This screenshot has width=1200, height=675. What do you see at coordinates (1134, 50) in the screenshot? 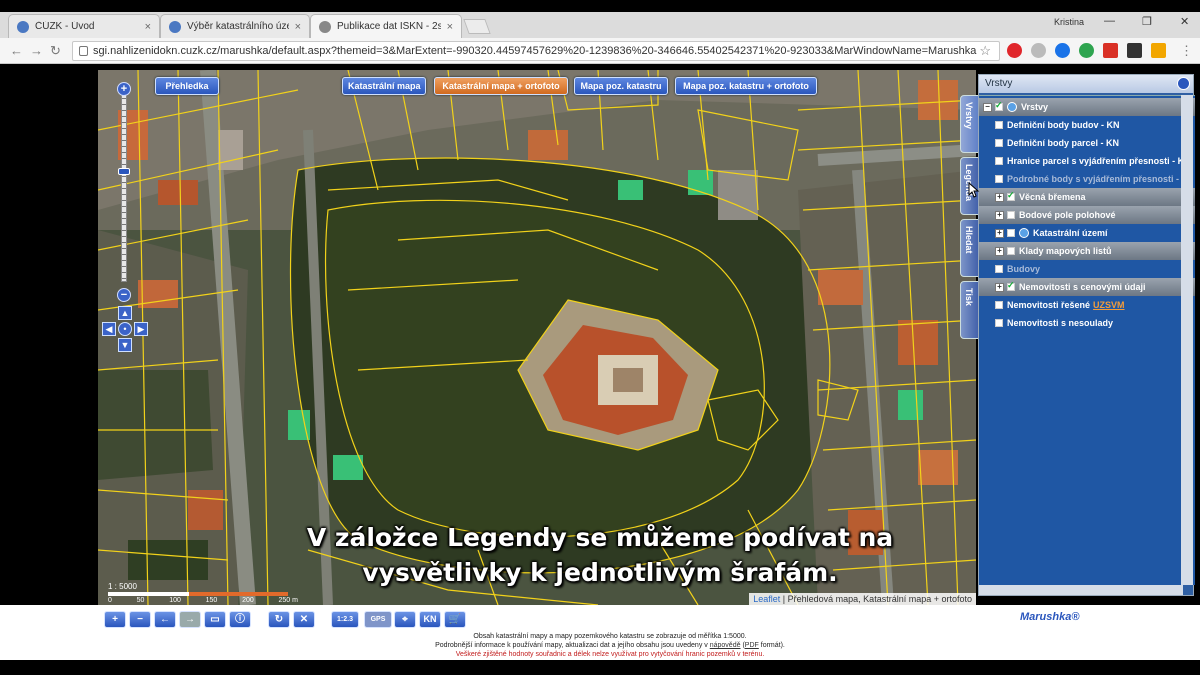
I see `dark-extension-icon` at bounding box center [1134, 50].